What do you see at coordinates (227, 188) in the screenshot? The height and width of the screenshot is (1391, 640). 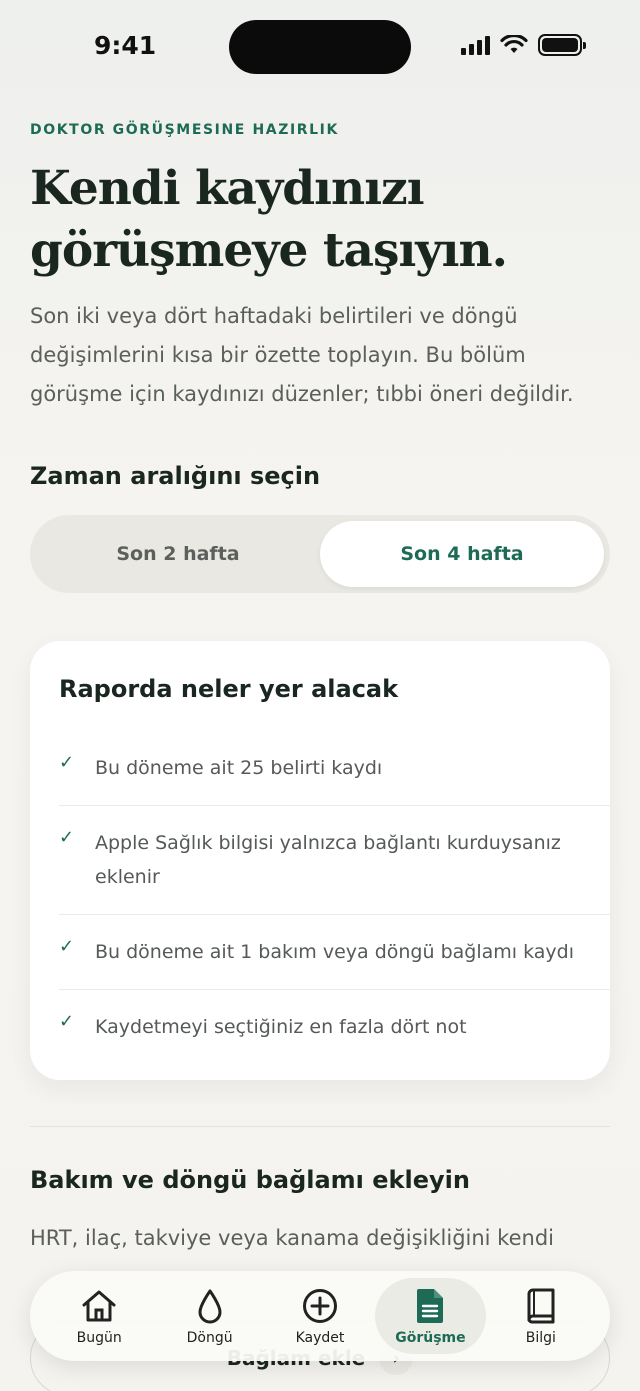 I see `page-title-line-1: Kendi kaydınızı` at bounding box center [227, 188].